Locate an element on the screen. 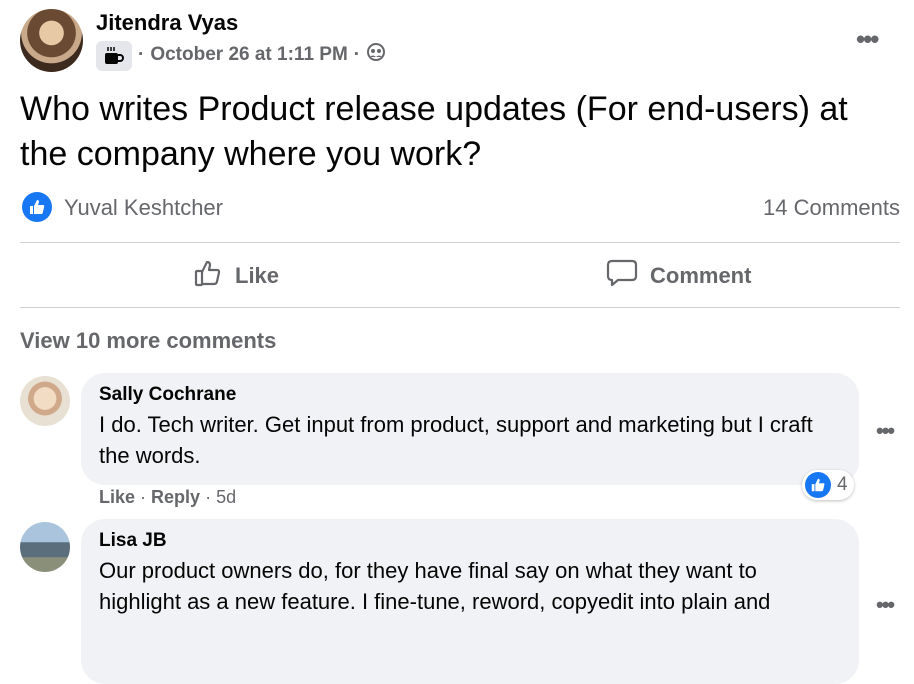  comment-actions: Like · Reply · 5d is located at coordinates (168, 497).